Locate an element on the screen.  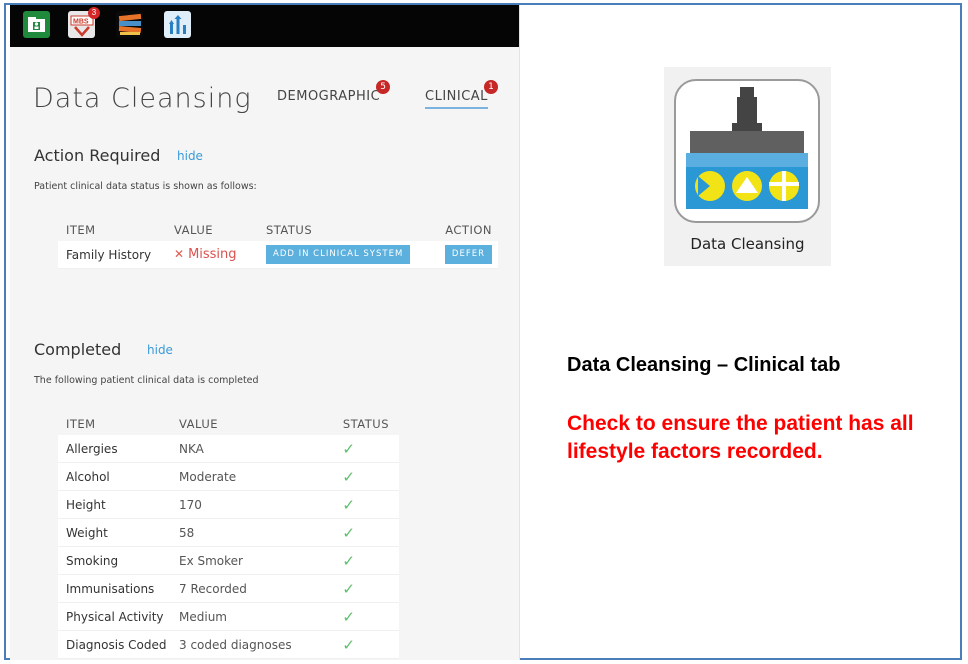
table-row: Smoking Ex Smoker ✓ is located at coordinates (228, 560).